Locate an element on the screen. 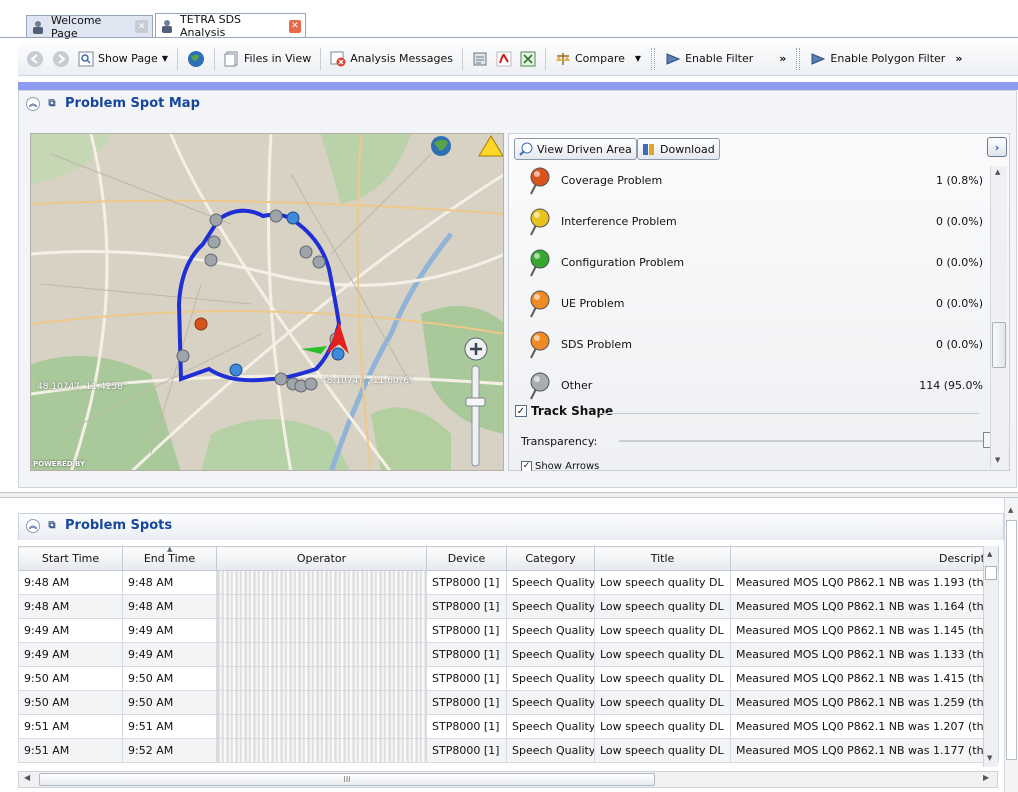  download-button: Download is located at coordinates (678, 149).